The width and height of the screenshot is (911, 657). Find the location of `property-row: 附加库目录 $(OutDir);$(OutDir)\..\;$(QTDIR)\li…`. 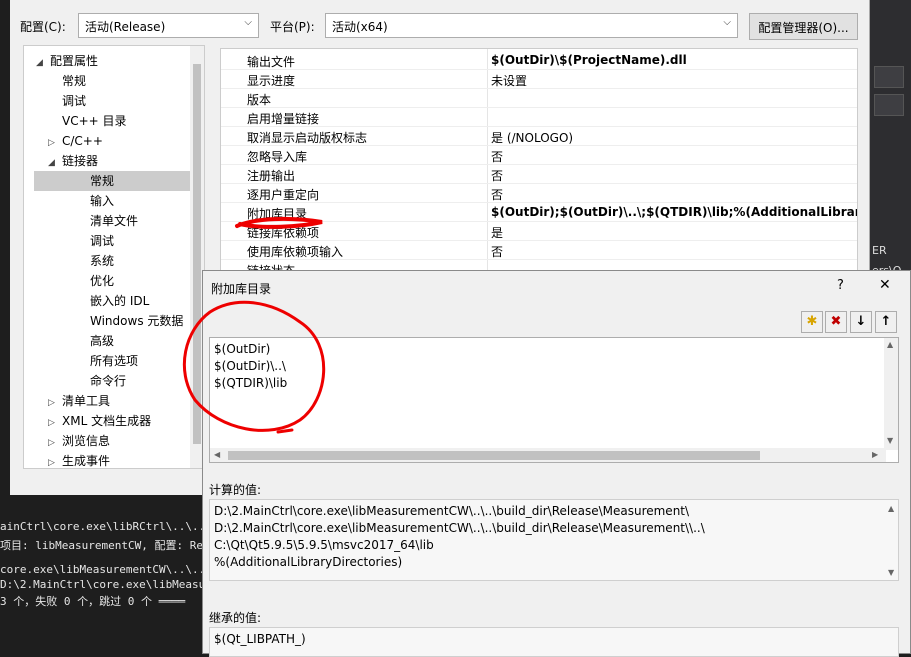

property-row: 附加库目录 $(OutDir);$(OutDir)\..\;$(QTDIR)\li… is located at coordinates (539, 212).